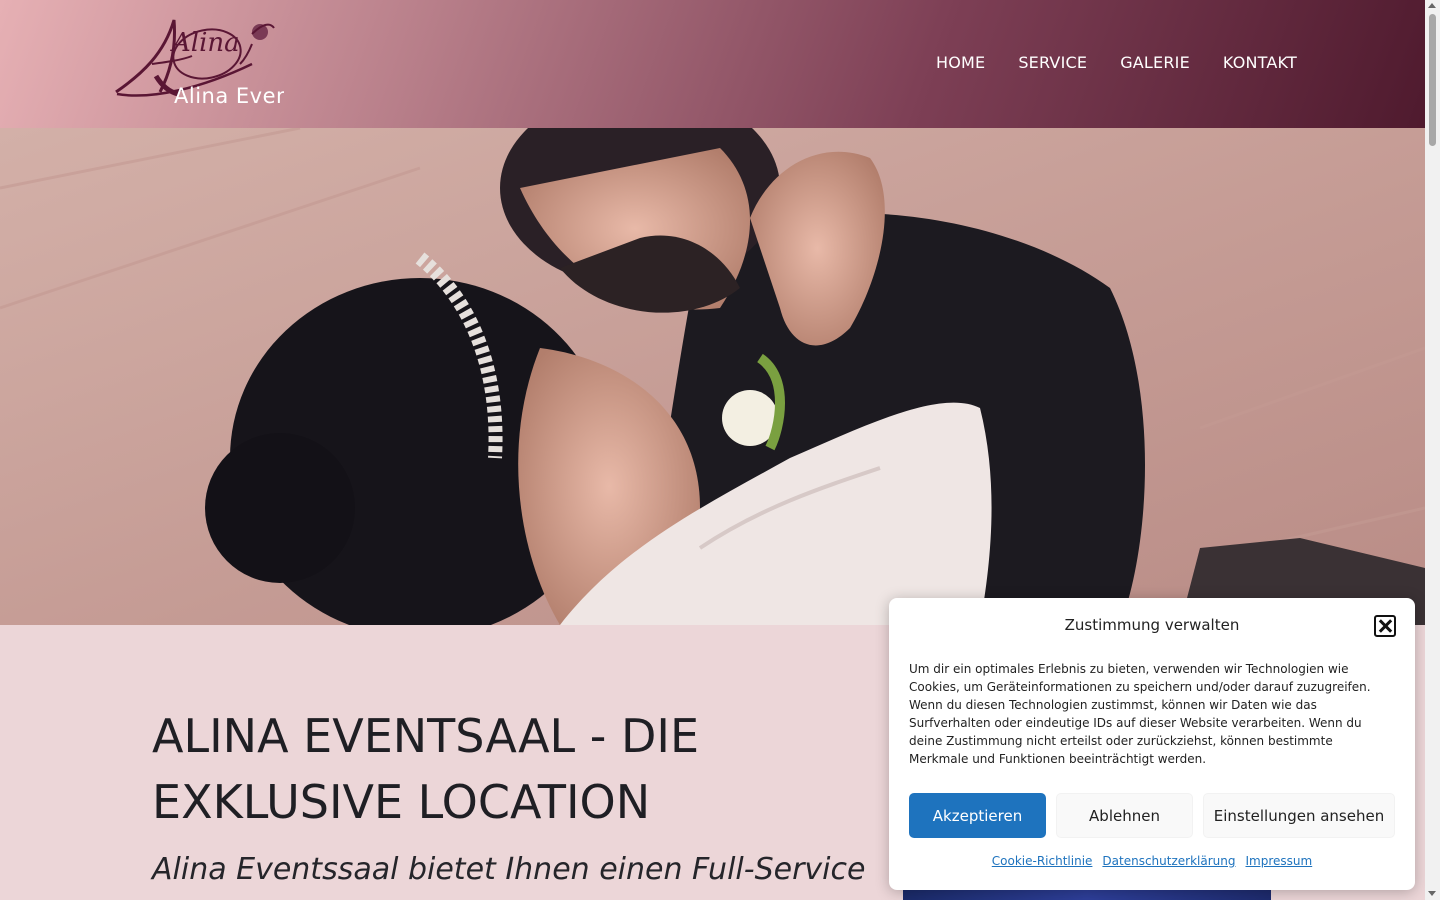 This screenshot has height=900, width=1440. What do you see at coordinates (1124, 815) in the screenshot?
I see `deny-button: Ablehnen` at bounding box center [1124, 815].